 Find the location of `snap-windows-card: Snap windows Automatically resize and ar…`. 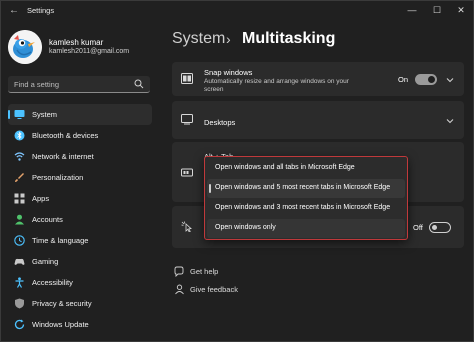

snap-windows-card: Snap windows Automatically resize and ar… is located at coordinates (318, 79).